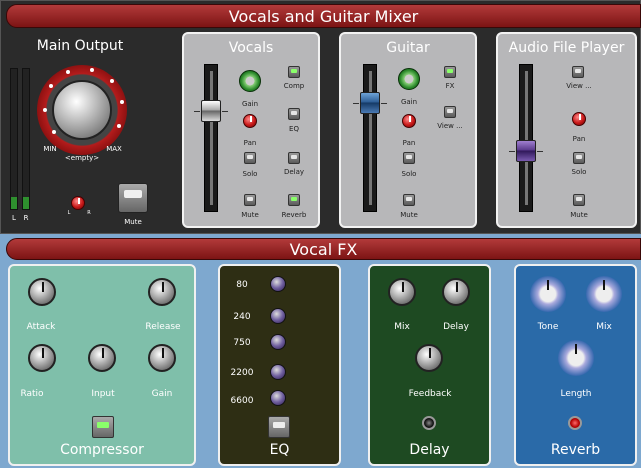  Describe the element at coordinates (242, 401) in the screenshot. I see `eq-band-label: 6600` at that location.